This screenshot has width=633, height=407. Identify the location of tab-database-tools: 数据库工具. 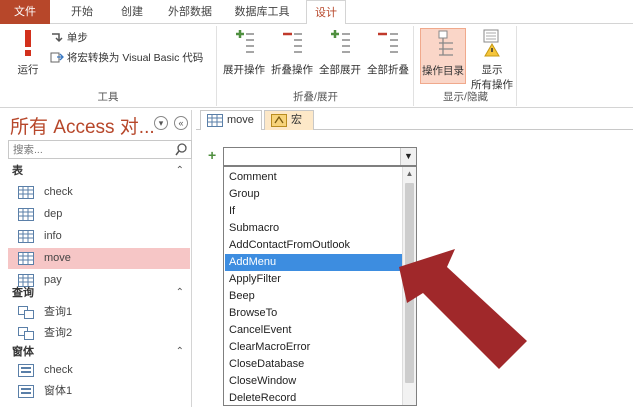
(262, 12).